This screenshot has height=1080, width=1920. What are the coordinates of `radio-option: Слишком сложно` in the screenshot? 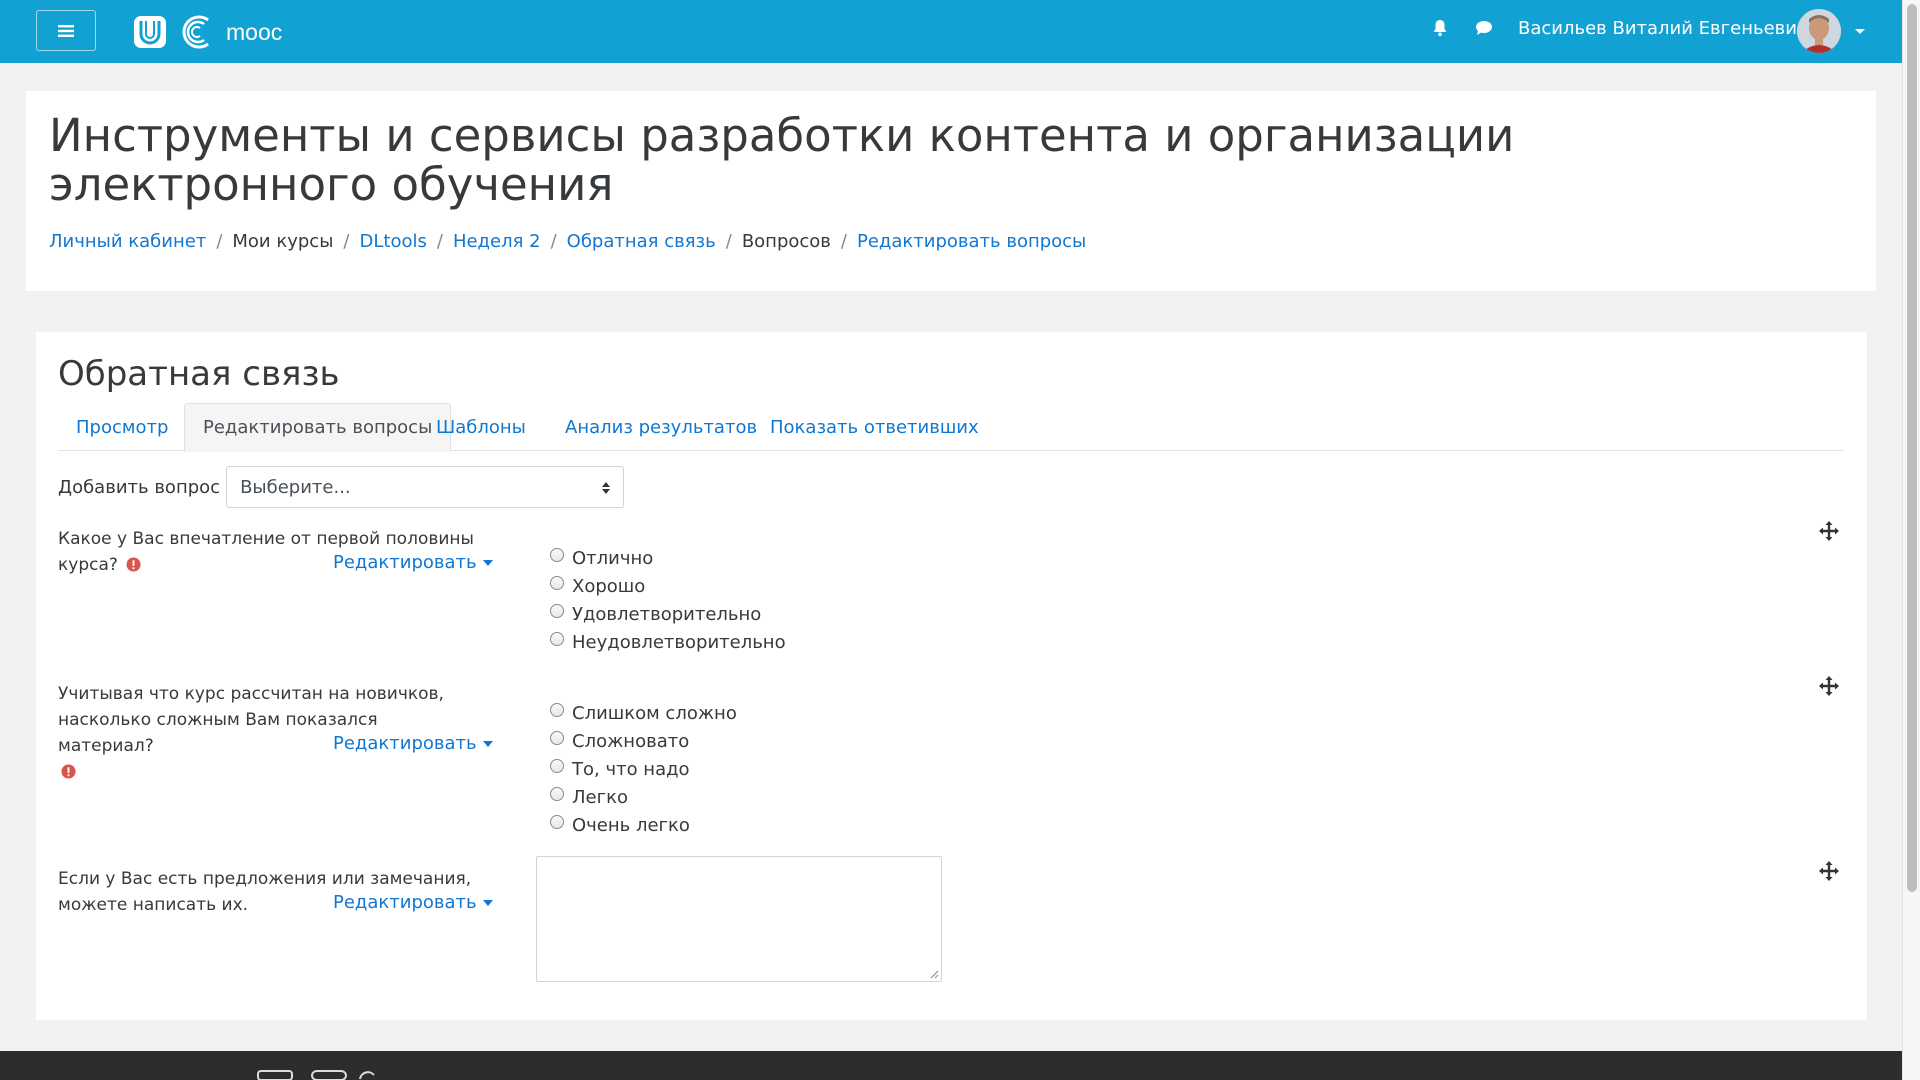 It's located at (643, 713).